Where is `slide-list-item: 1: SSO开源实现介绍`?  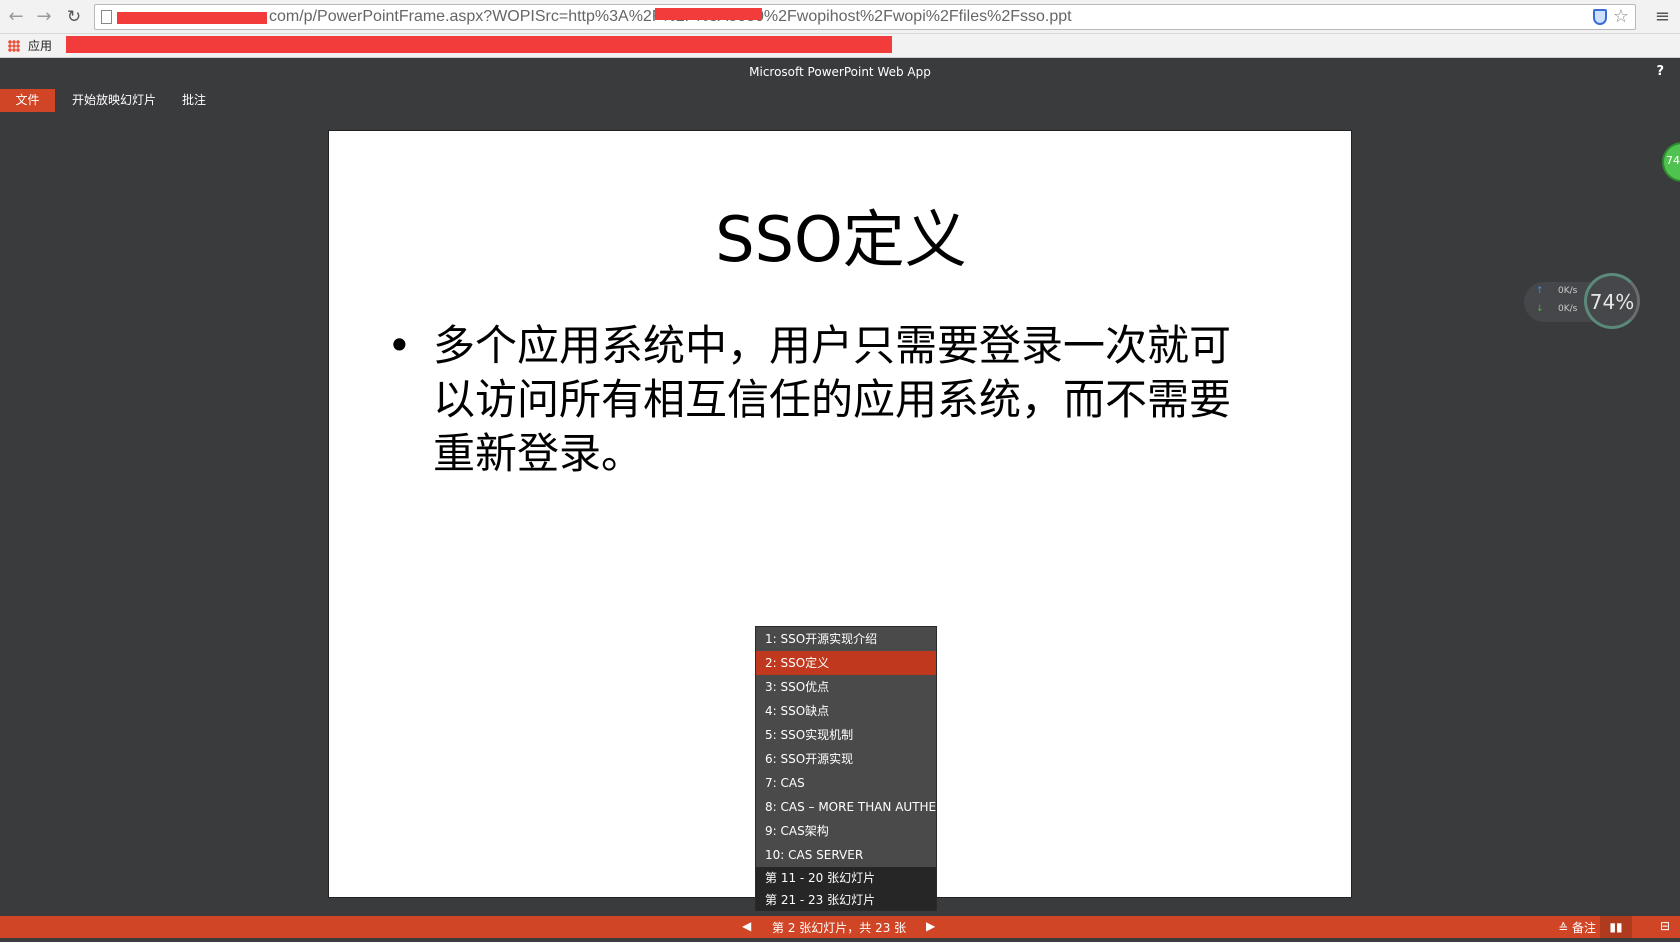
slide-list-item: 1: SSO开源实现介绍 is located at coordinates (846, 639).